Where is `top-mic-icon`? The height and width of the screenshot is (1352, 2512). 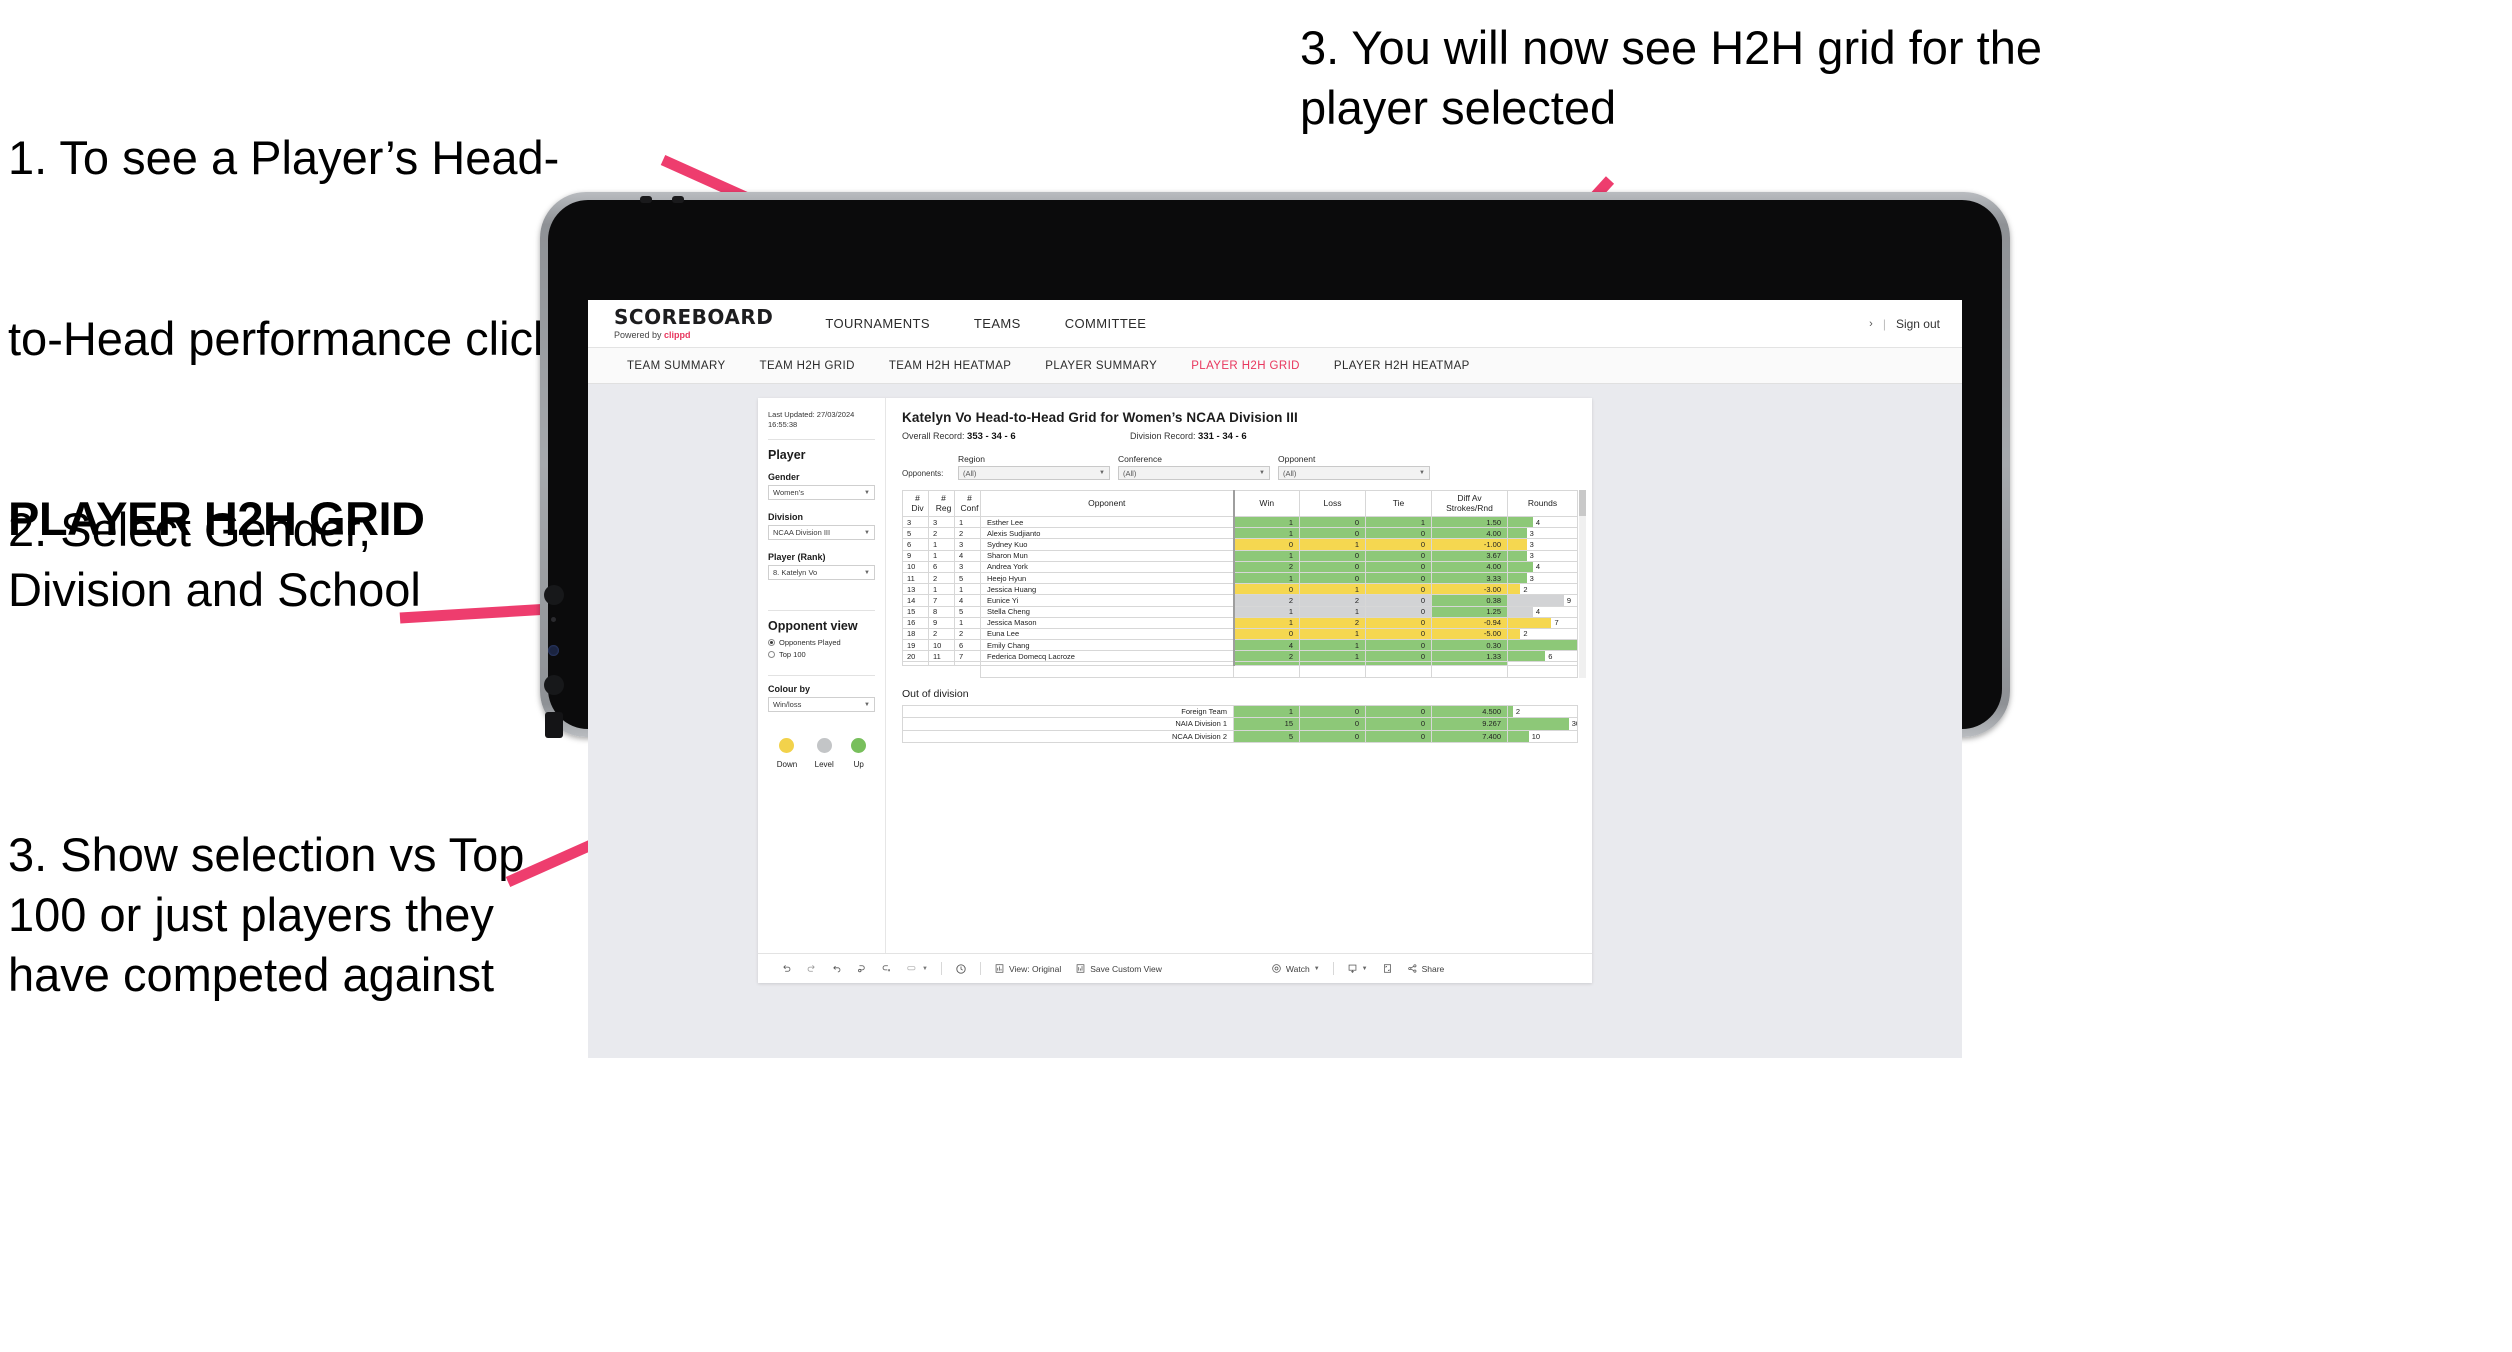 top-mic-icon is located at coordinates (678, 199).